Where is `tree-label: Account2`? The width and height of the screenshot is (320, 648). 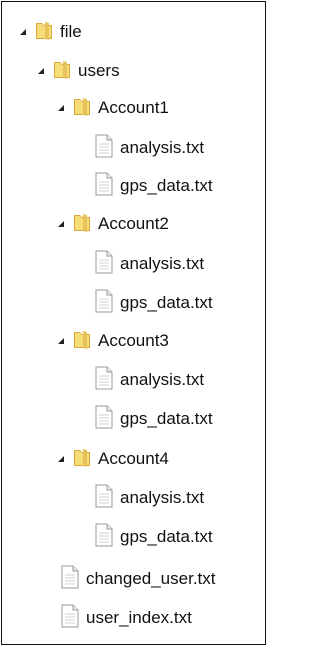
tree-label: Account2 is located at coordinates (133, 223).